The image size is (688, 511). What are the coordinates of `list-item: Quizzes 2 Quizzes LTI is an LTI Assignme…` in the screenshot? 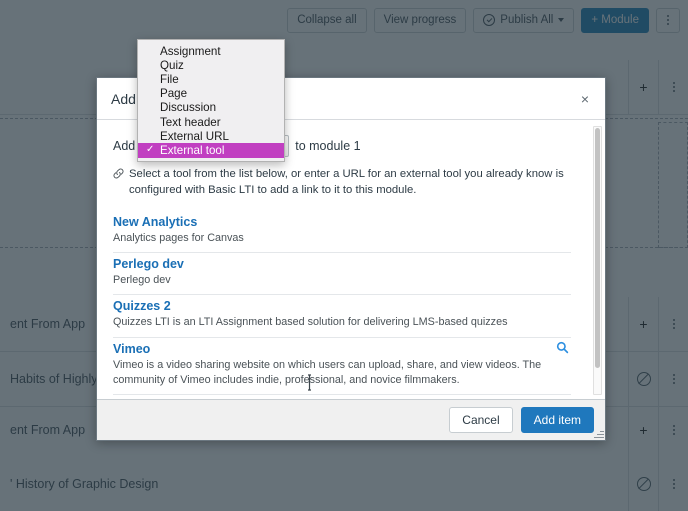 It's located at (342, 316).